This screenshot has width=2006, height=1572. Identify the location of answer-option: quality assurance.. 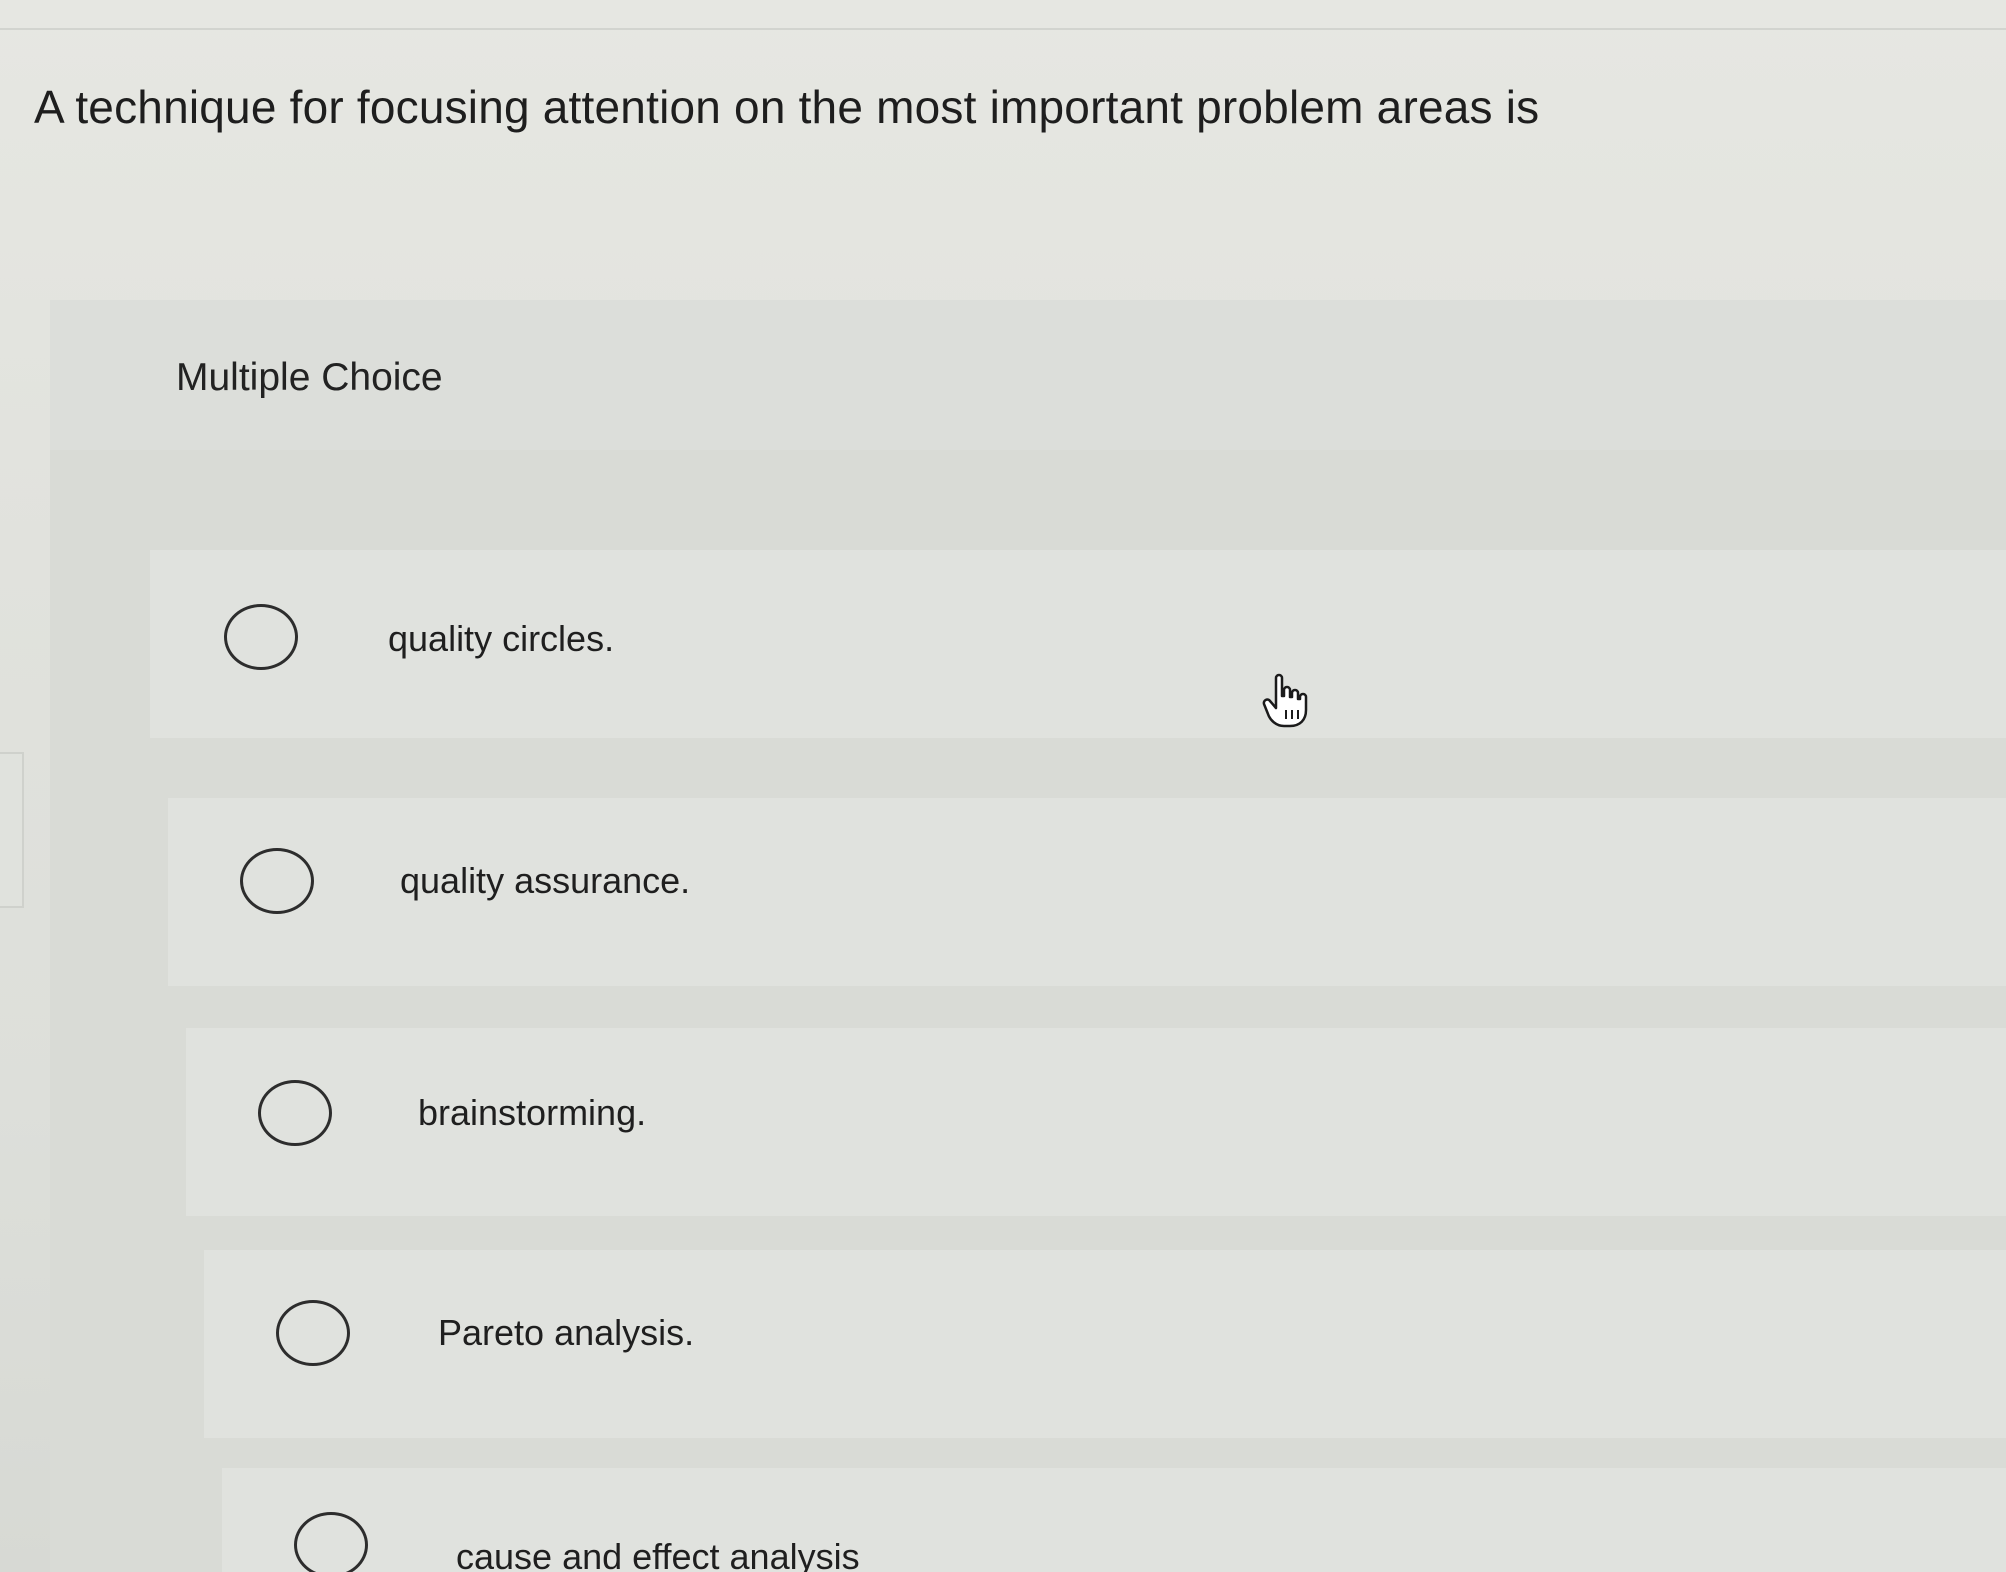
(1087, 892).